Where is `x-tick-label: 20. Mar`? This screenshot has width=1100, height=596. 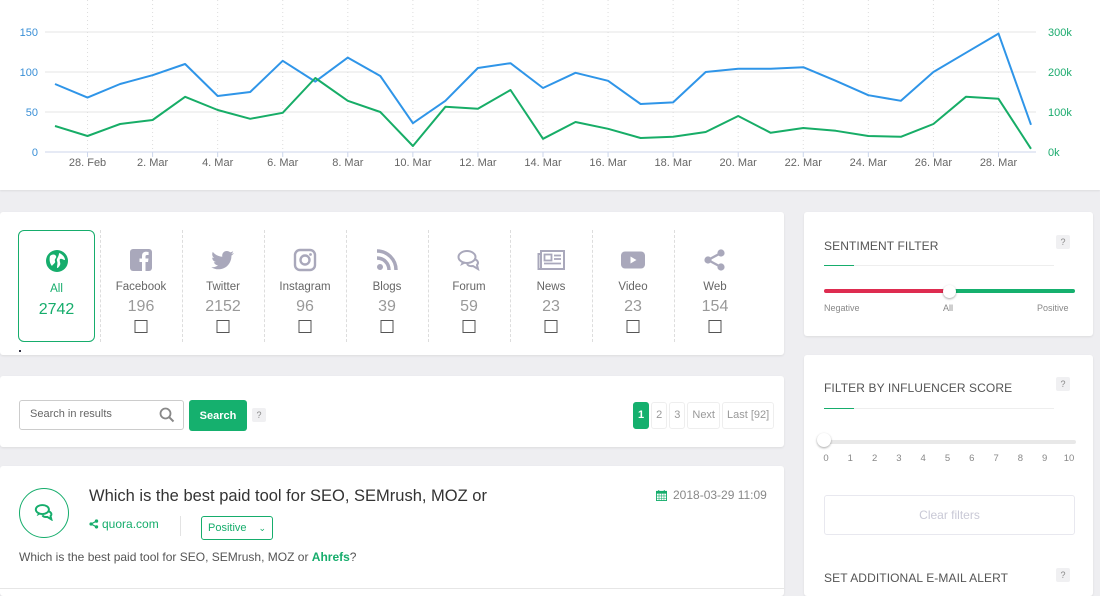
x-tick-label: 20. Mar is located at coordinates (739, 163).